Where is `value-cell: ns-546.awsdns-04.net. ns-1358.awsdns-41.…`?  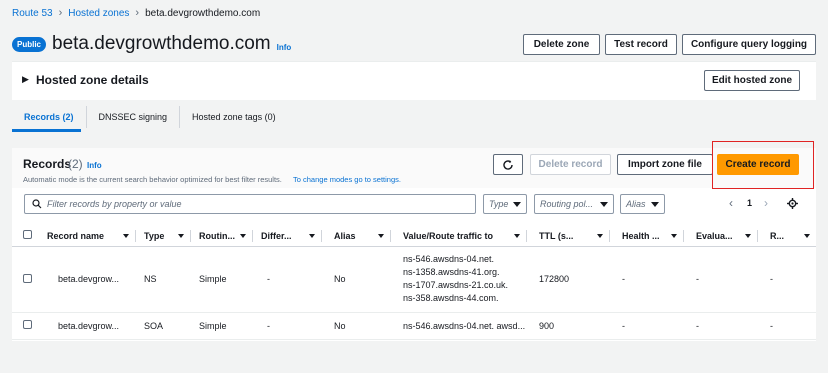 value-cell: ns-546.awsdns-04.net. ns-1358.awsdns-41.… is located at coordinates (459, 279).